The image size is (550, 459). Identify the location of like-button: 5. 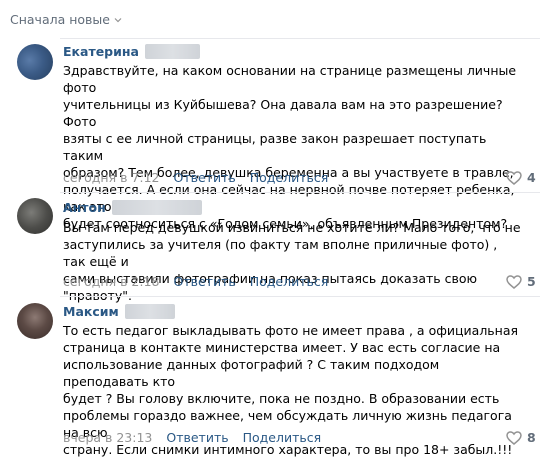
(521, 281).